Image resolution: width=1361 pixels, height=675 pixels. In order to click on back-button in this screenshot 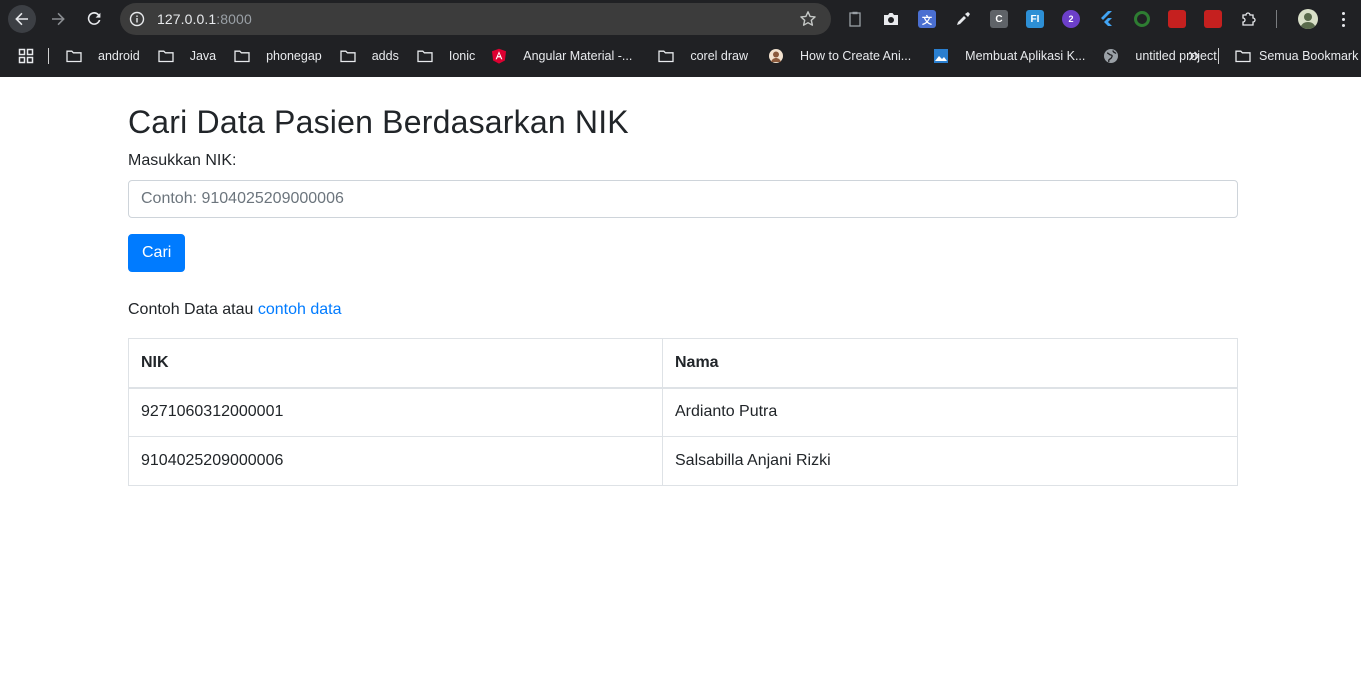, I will do `click(22, 19)`.